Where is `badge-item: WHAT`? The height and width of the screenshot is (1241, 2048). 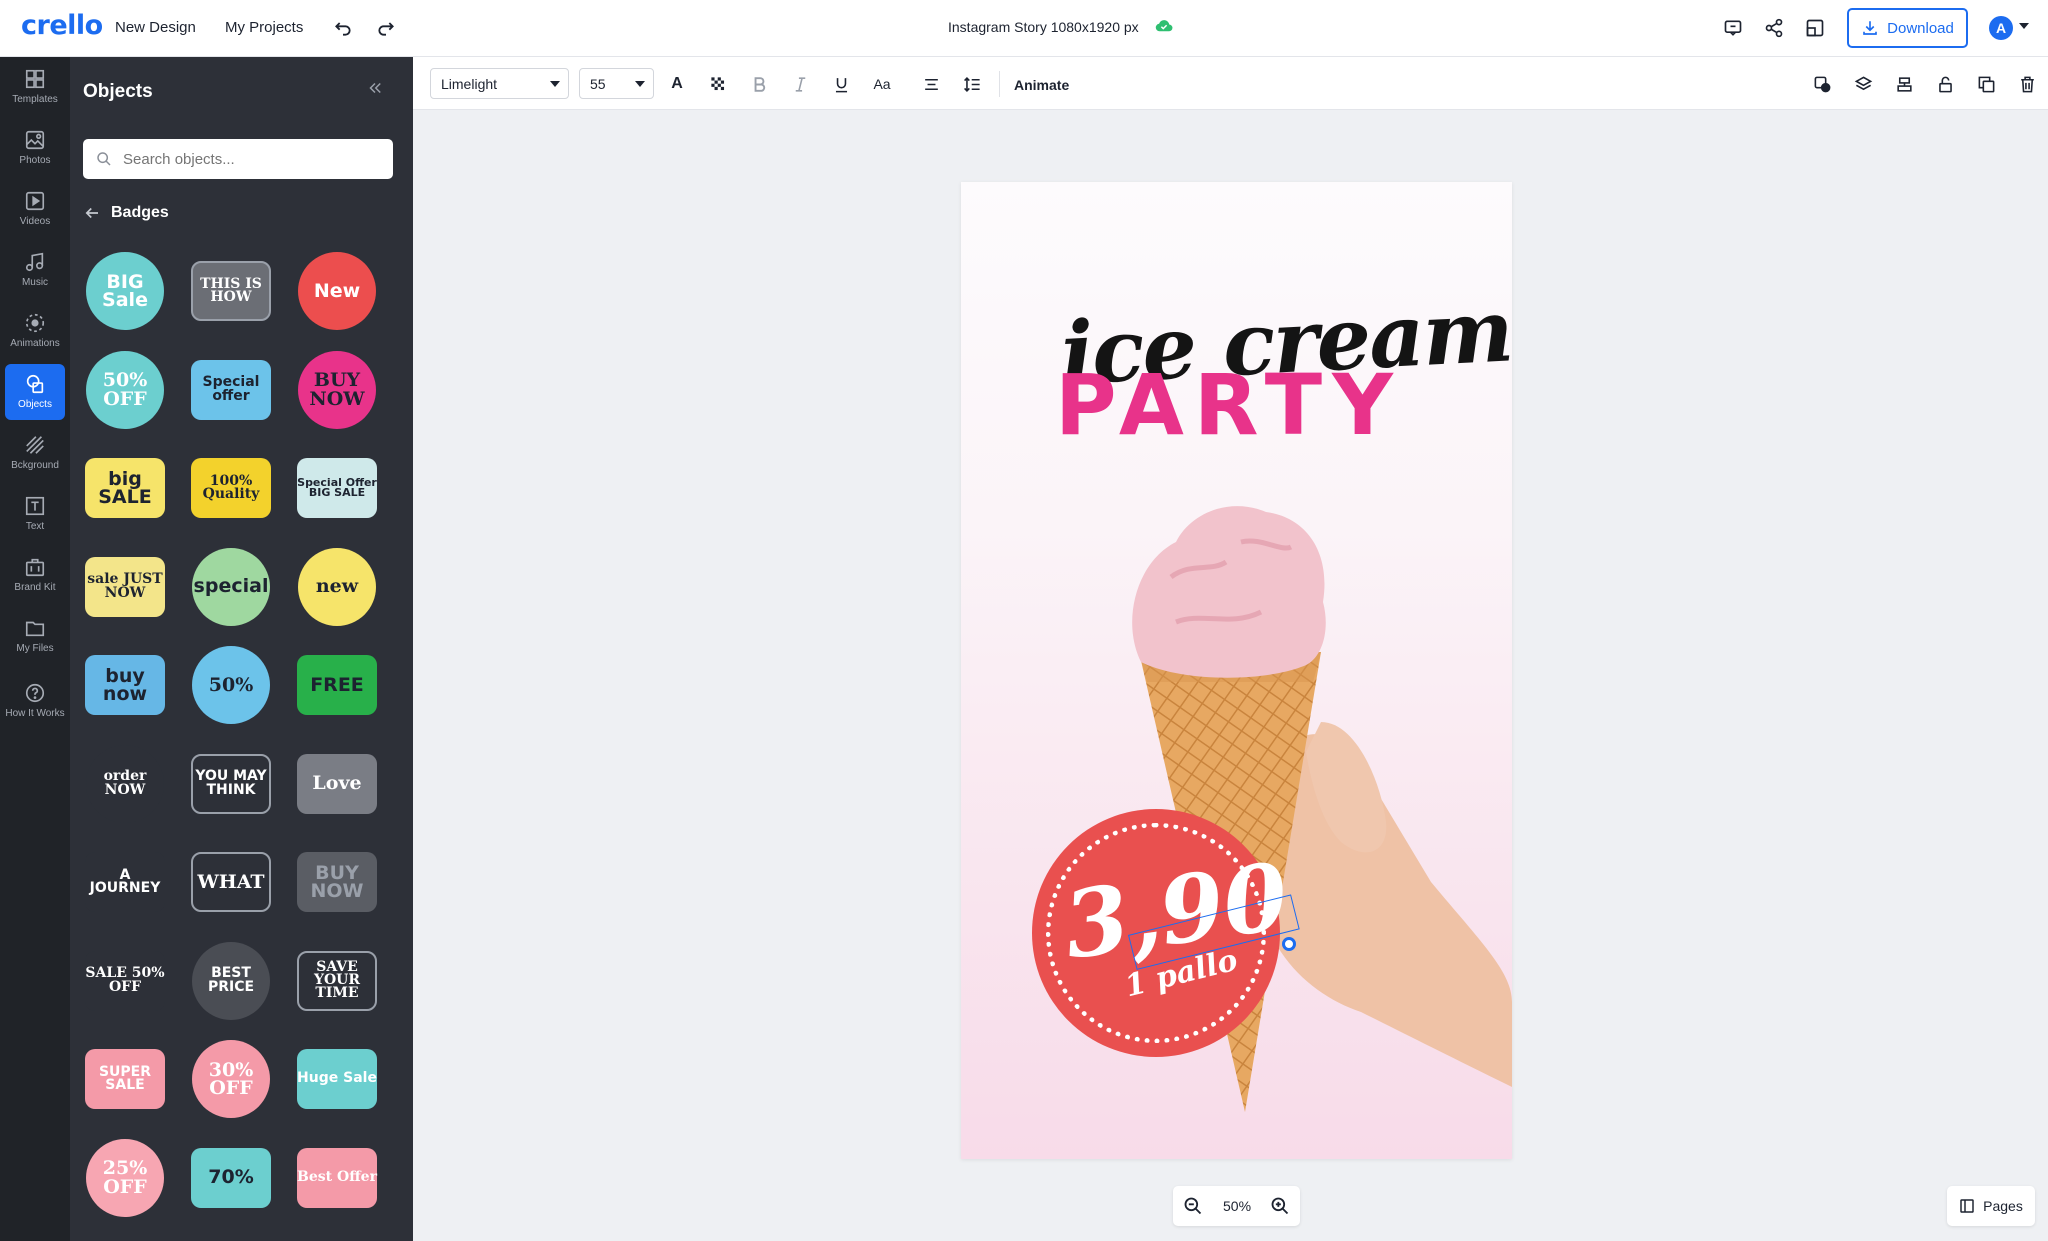
badge-item: WHAT is located at coordinates (231, 882).